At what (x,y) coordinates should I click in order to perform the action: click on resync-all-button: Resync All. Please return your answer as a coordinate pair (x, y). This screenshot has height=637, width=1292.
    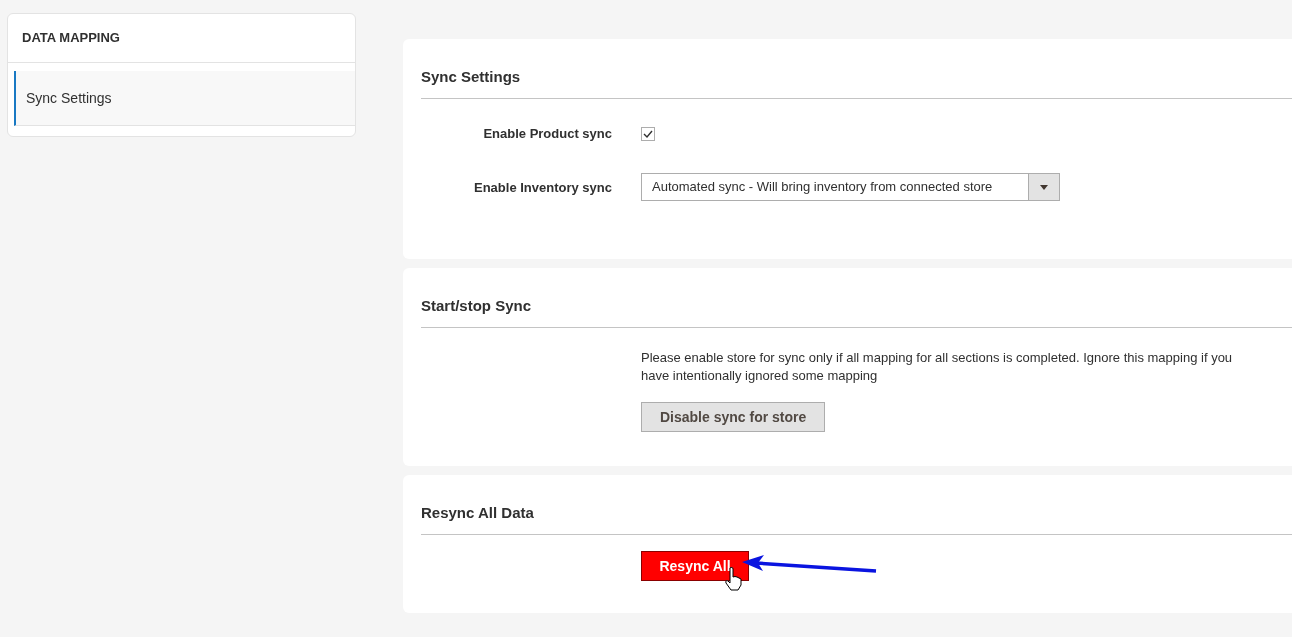
    Looking at the image, I should click on (695, 566).